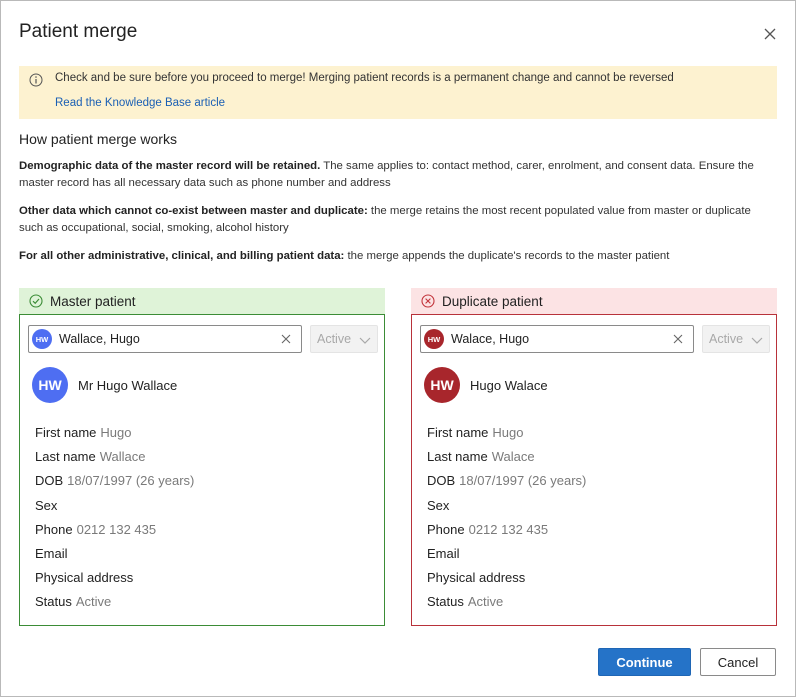 This screenshot has height=697, width=796. Describe the element at coordinates (506, 558) in the screenshot. I see `duplicate-email-row: Email` at that location.